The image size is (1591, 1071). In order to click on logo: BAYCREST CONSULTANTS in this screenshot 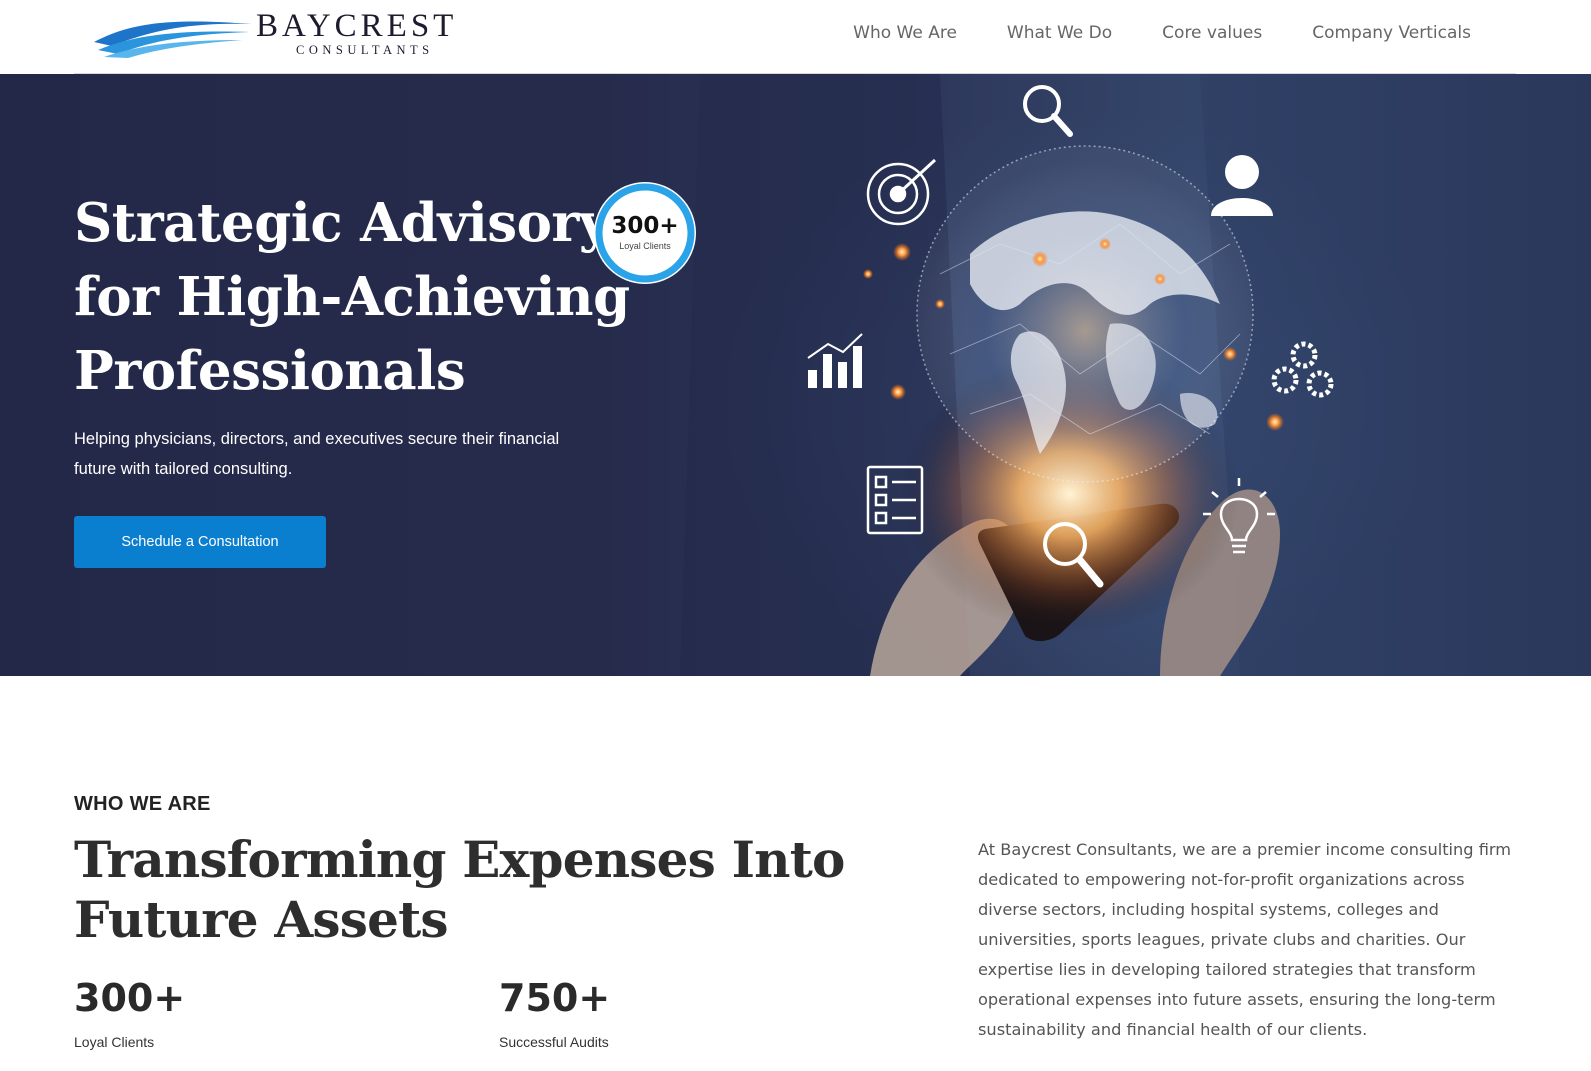, I will do `click(287, 33)`.